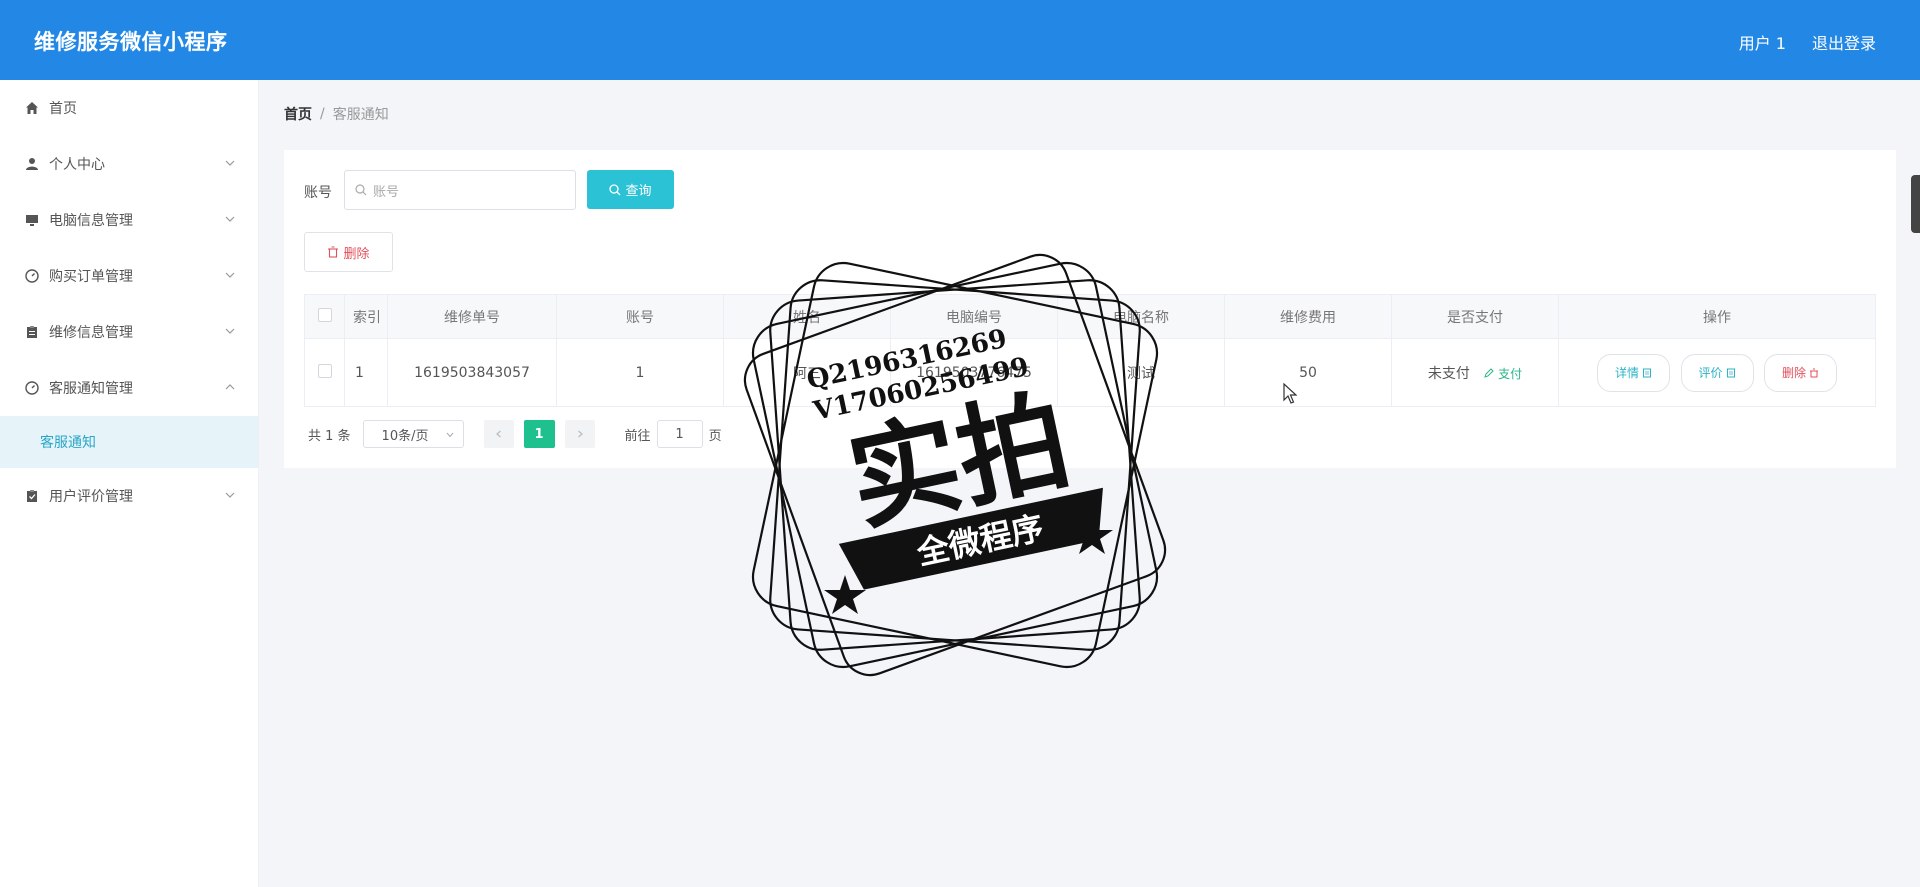  I want to click on goto-suffix: 页, so click(715, 436).